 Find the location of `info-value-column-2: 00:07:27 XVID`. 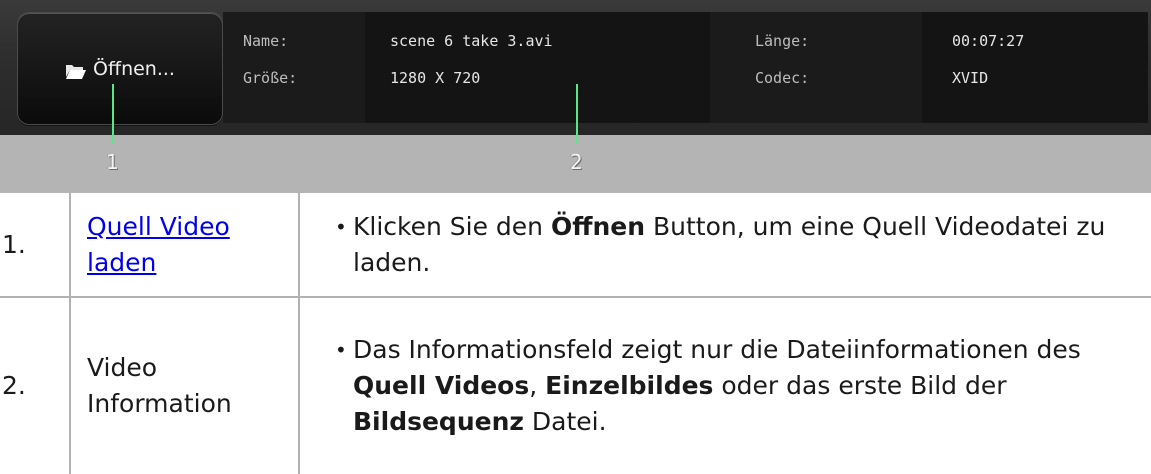

info-value-column-2: 00:07:27 XVID is located at coordinates (1035, 67).